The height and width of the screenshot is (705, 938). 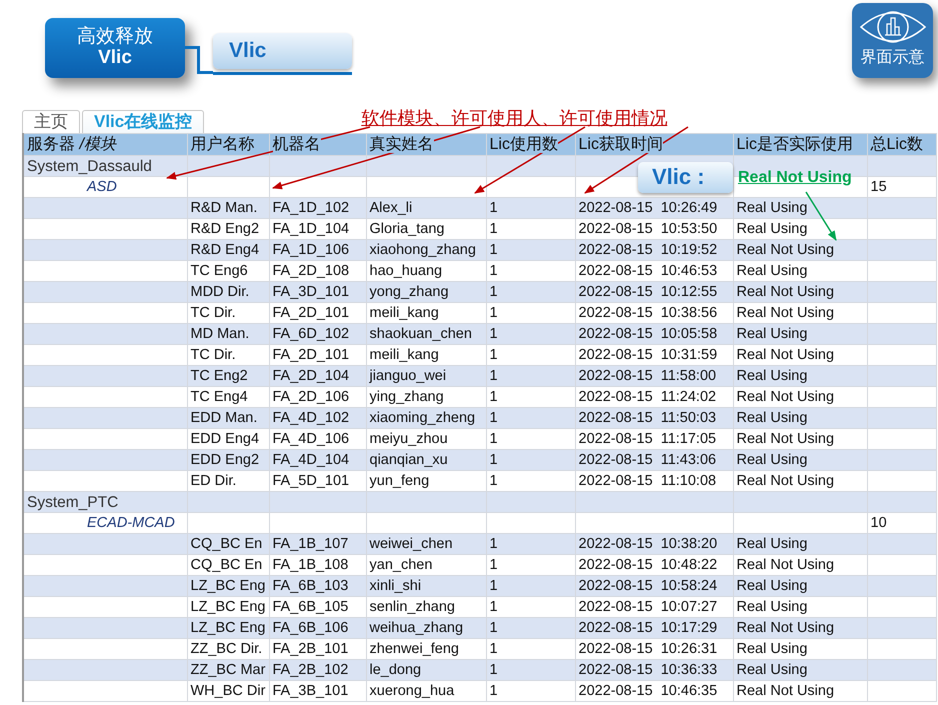 What do you see at coordinates (105, 166) in the screenshot?
I see `table-cell: System_Dassauld` at bounding box center [105, 166].